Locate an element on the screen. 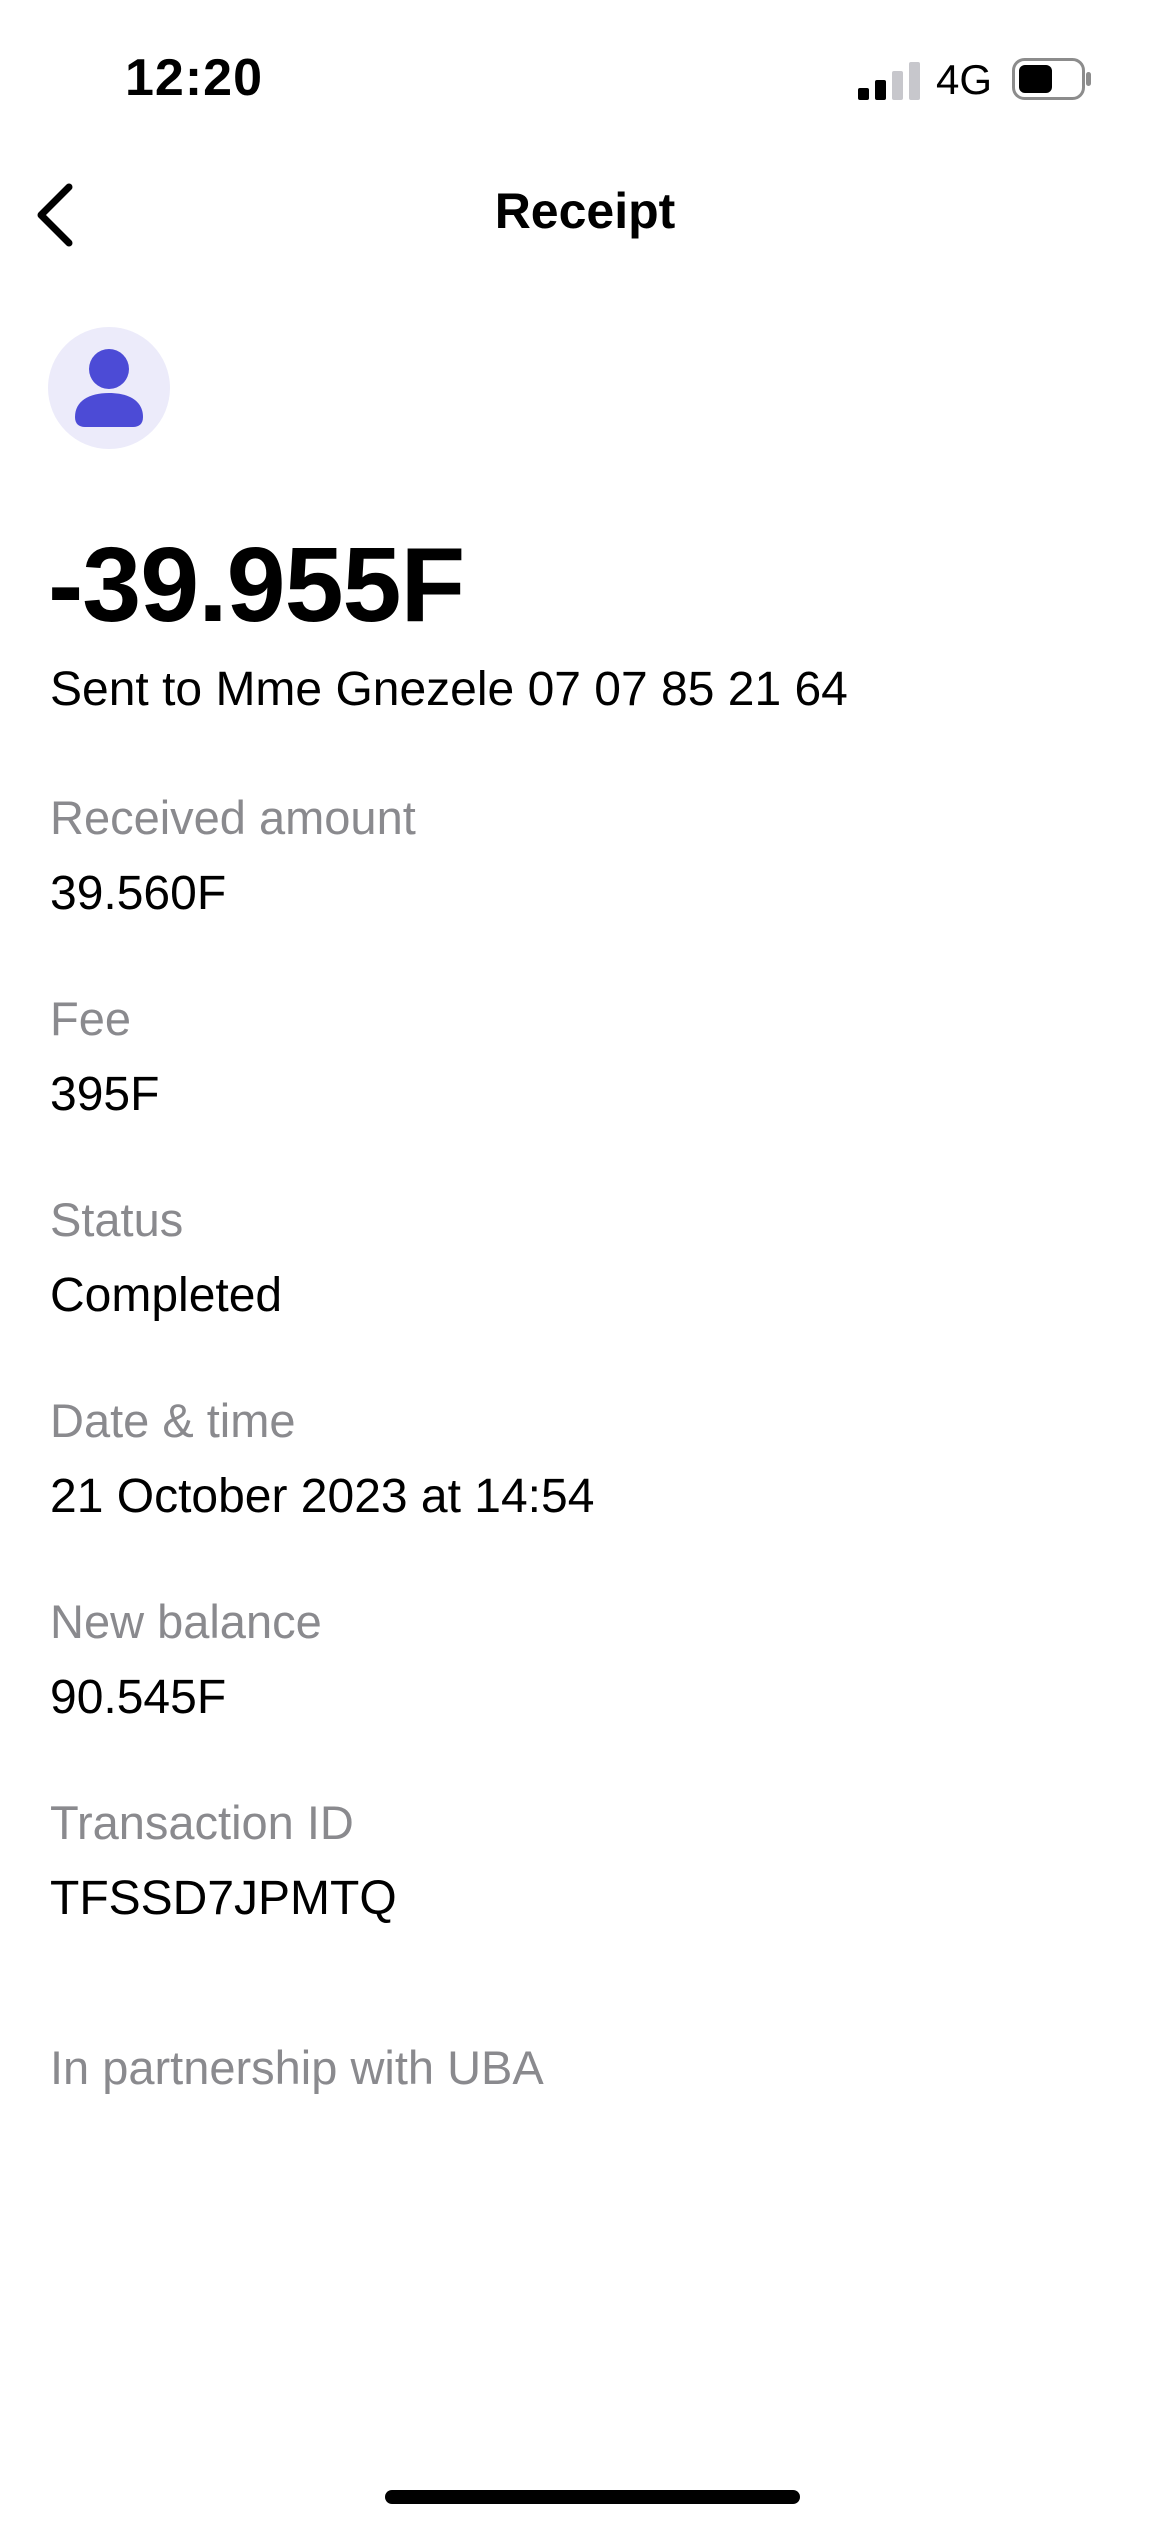 This screenshot has width=1170, height=2532. partnership-text: In partnership with UBA is located at coordinates (297, 2067).